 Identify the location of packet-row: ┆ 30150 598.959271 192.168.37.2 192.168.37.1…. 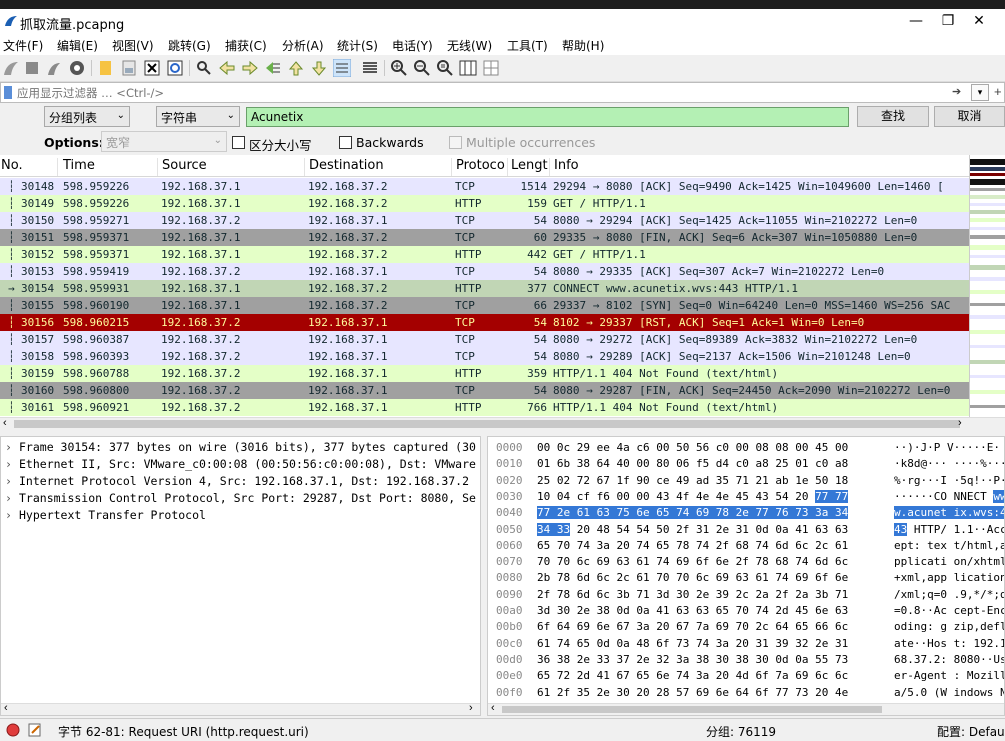
(484, 220).